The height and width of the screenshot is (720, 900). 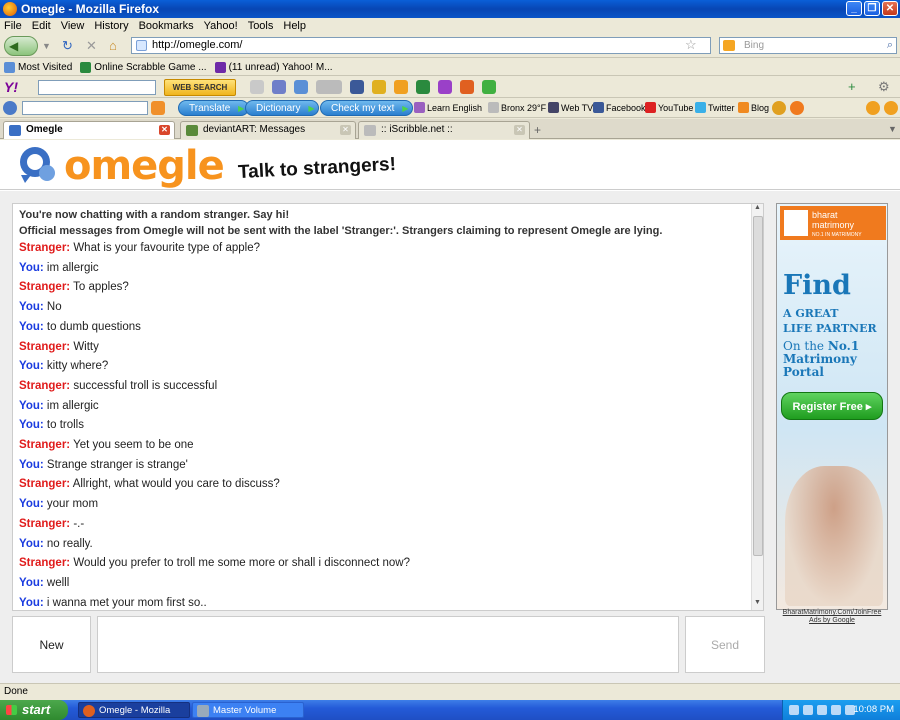 I want to click on yahoo-search-input, so click(x=97, y=87).